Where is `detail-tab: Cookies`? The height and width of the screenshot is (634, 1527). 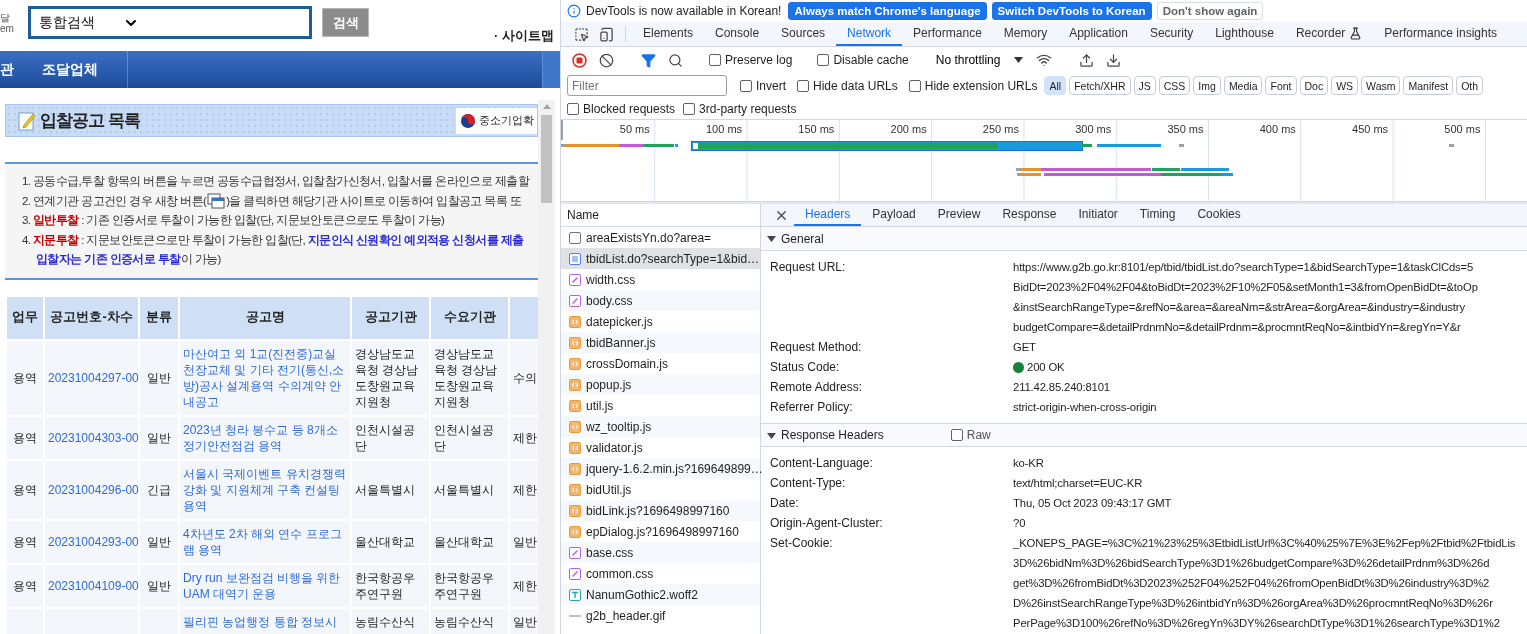 detail-tab: Cookies is located at coordinates (1219, 215).